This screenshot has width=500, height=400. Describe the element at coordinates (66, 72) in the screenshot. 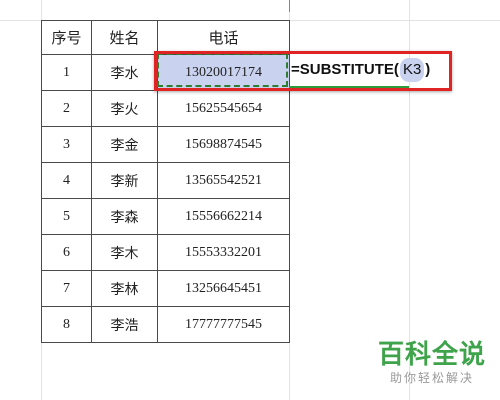

I see `seq-cell: 1` at that location.